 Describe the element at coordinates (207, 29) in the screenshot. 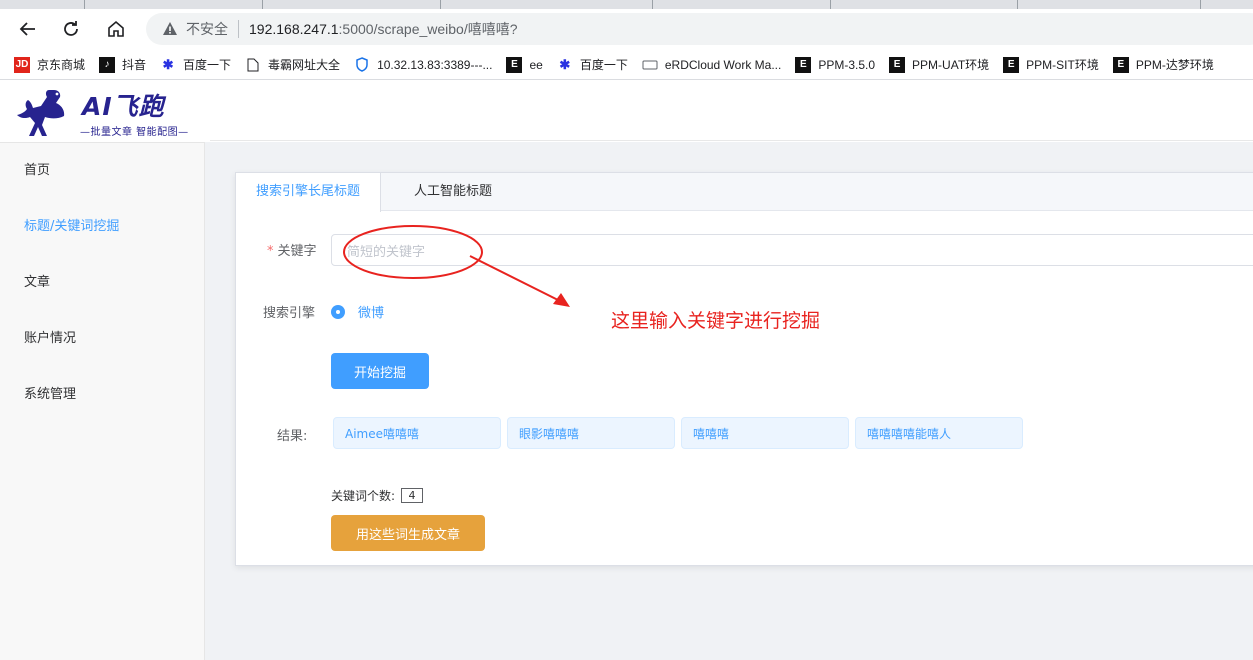

I see `insecure-label: 不安全` at that location.